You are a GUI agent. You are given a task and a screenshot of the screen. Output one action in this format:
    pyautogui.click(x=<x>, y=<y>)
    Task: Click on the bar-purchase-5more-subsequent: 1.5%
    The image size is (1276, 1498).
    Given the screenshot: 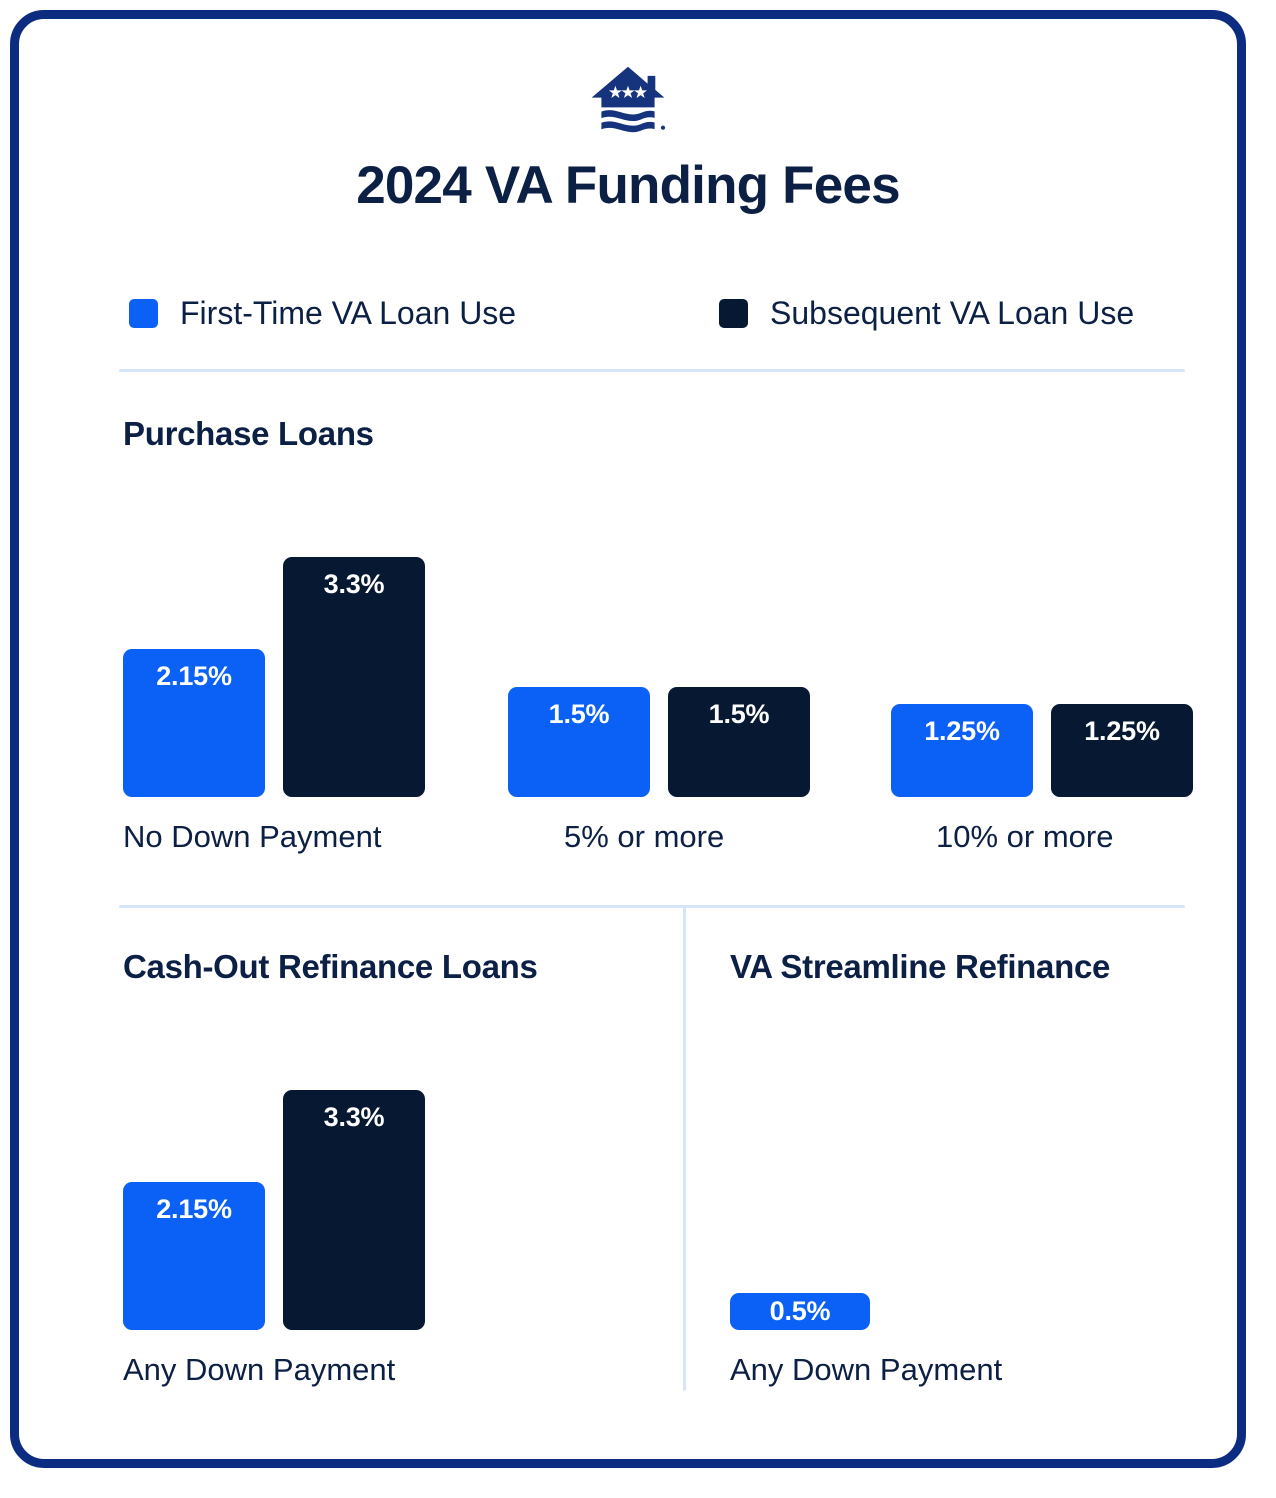 What is the action you would take?
    pyautogui.click(x=739, y=742)
    